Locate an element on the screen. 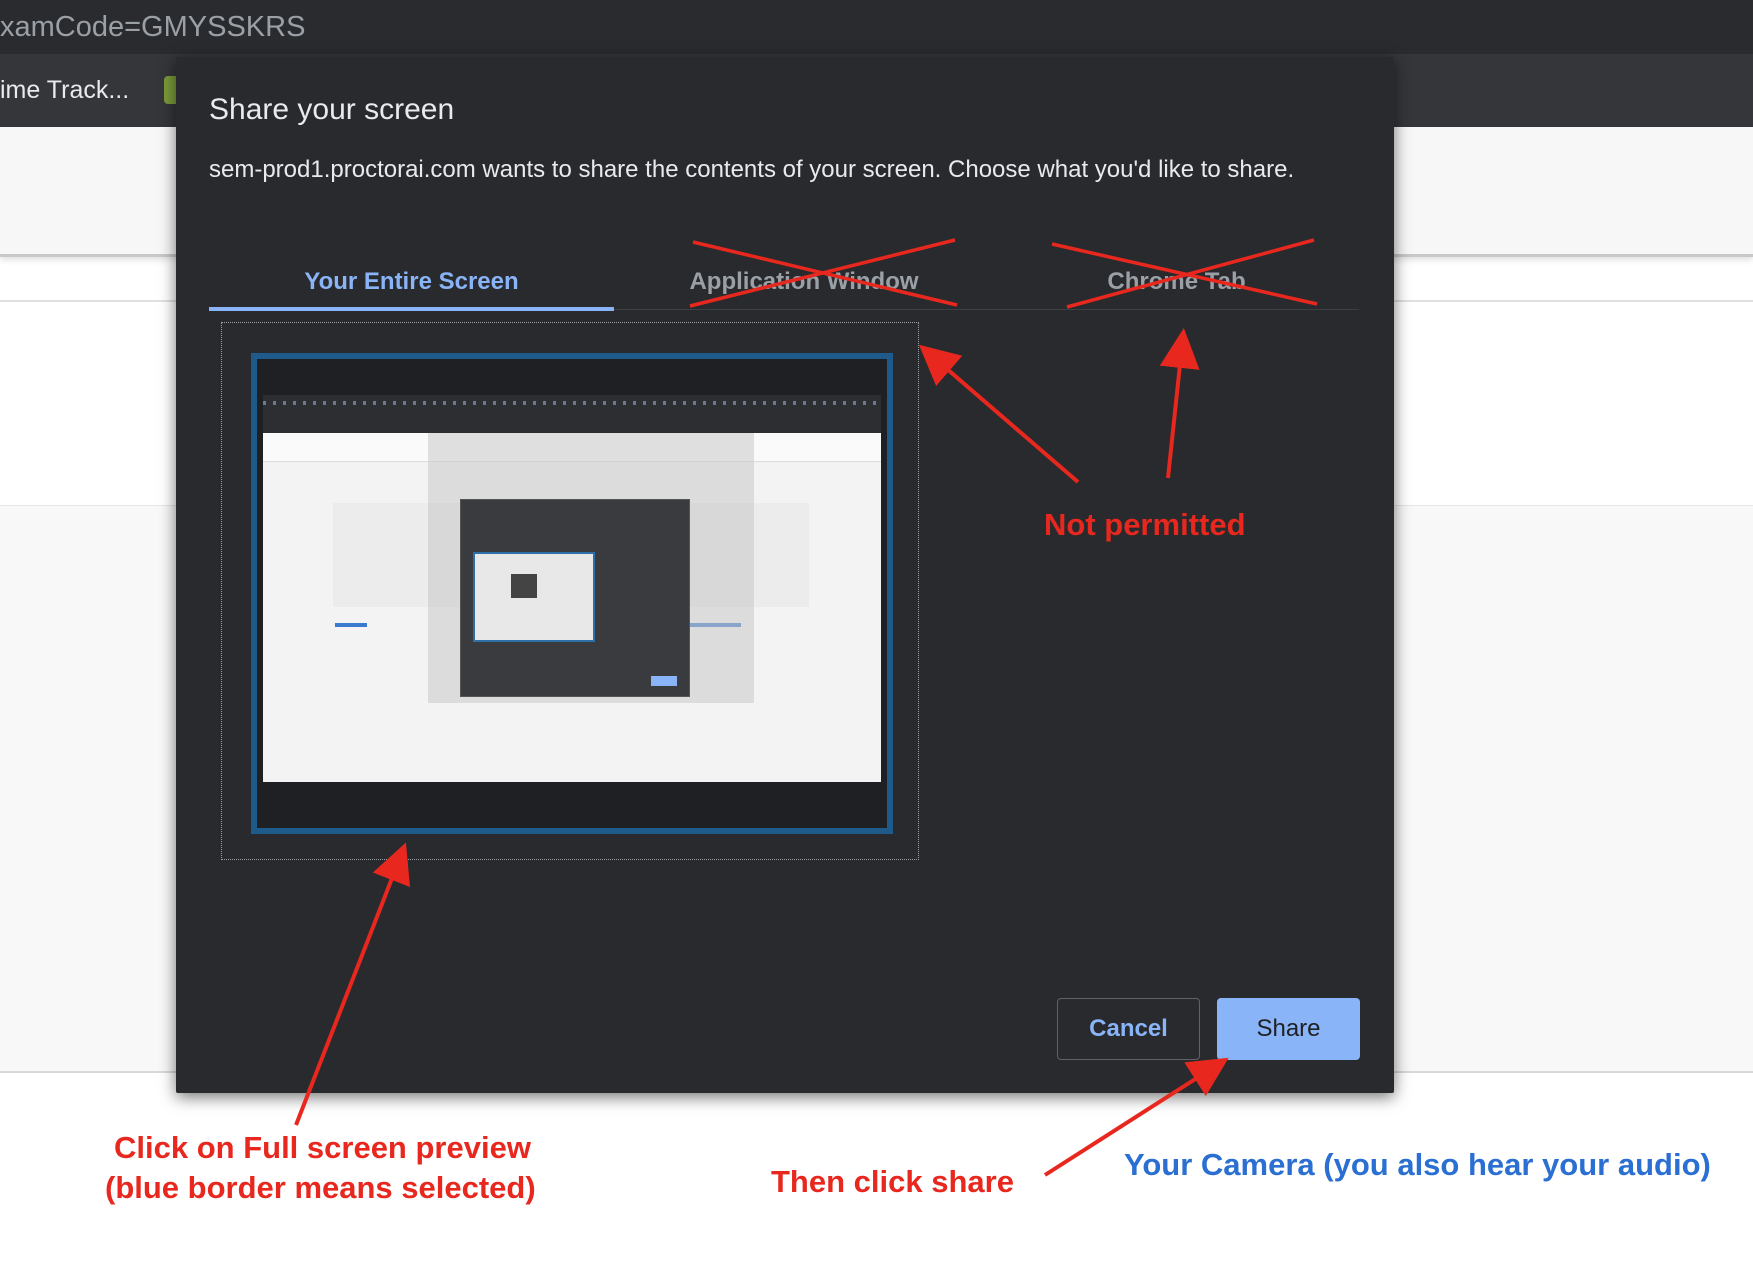 This screenshot has height=1281, width=1753. tab-application-window: Application Window is located at coordinates (804, 281).